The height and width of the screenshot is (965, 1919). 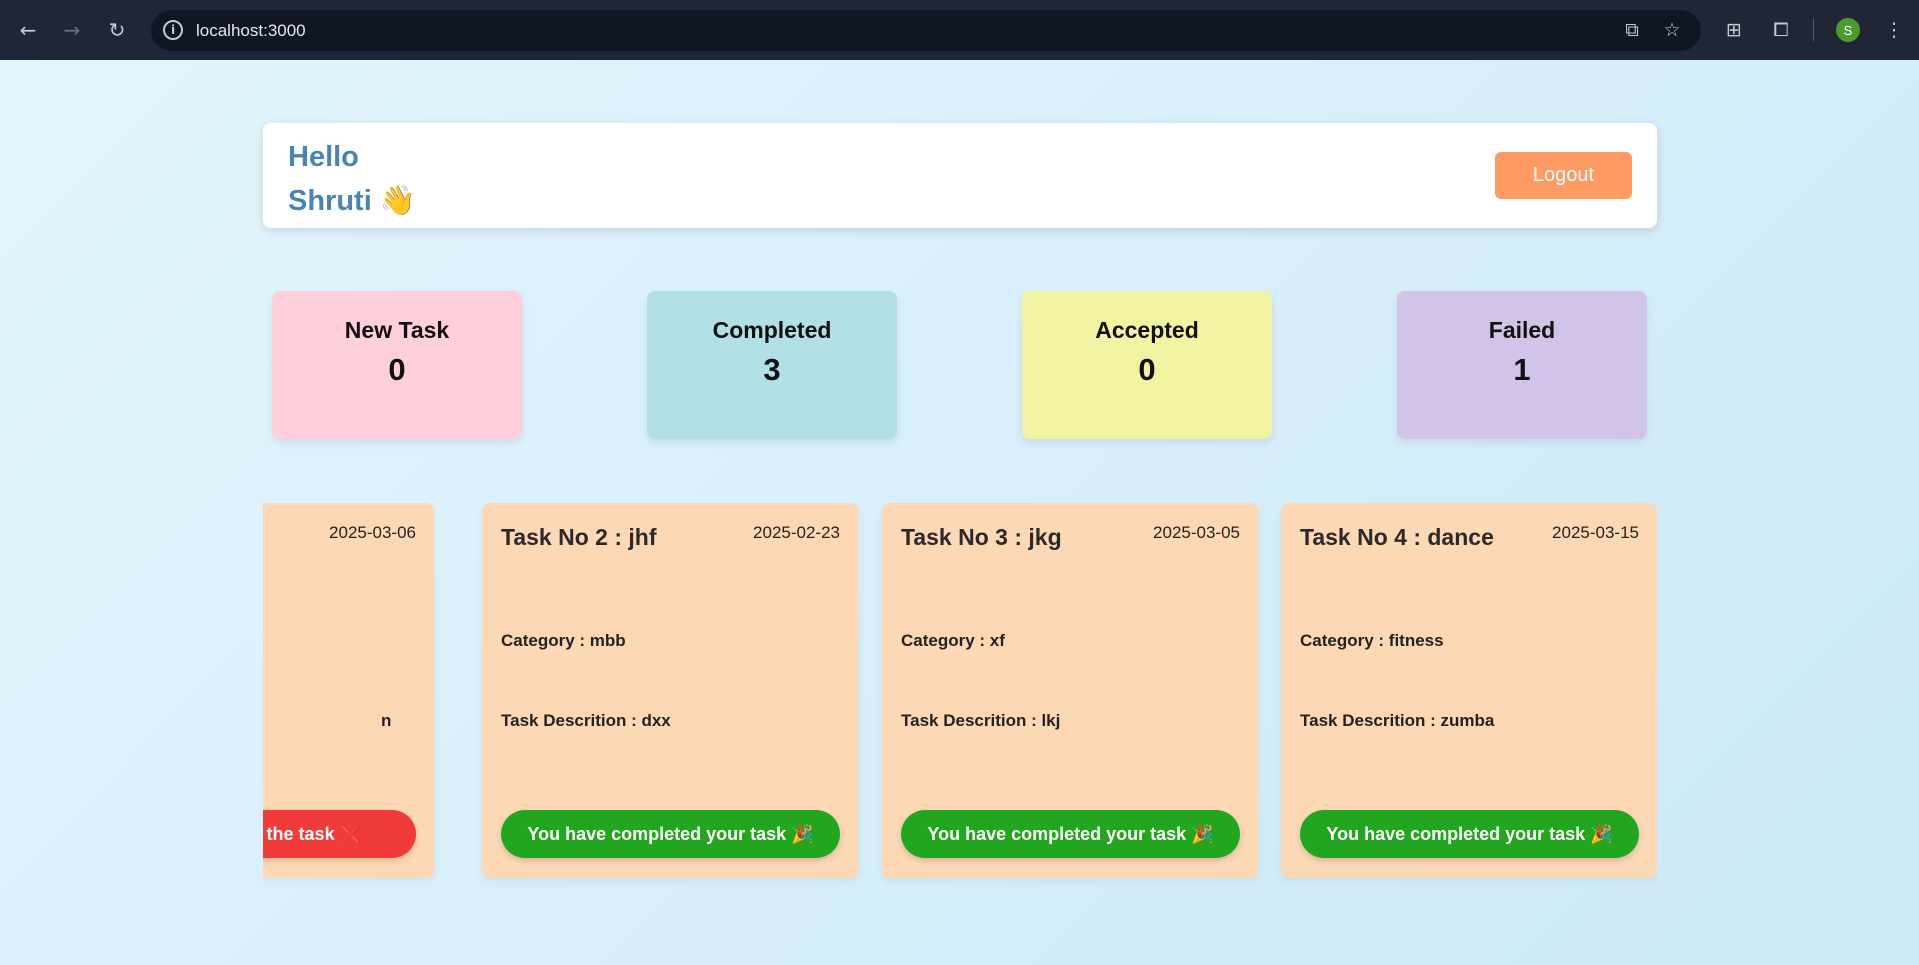 I want to click on greeting: Hello Shruti 👋, so click(x=352, y=179).